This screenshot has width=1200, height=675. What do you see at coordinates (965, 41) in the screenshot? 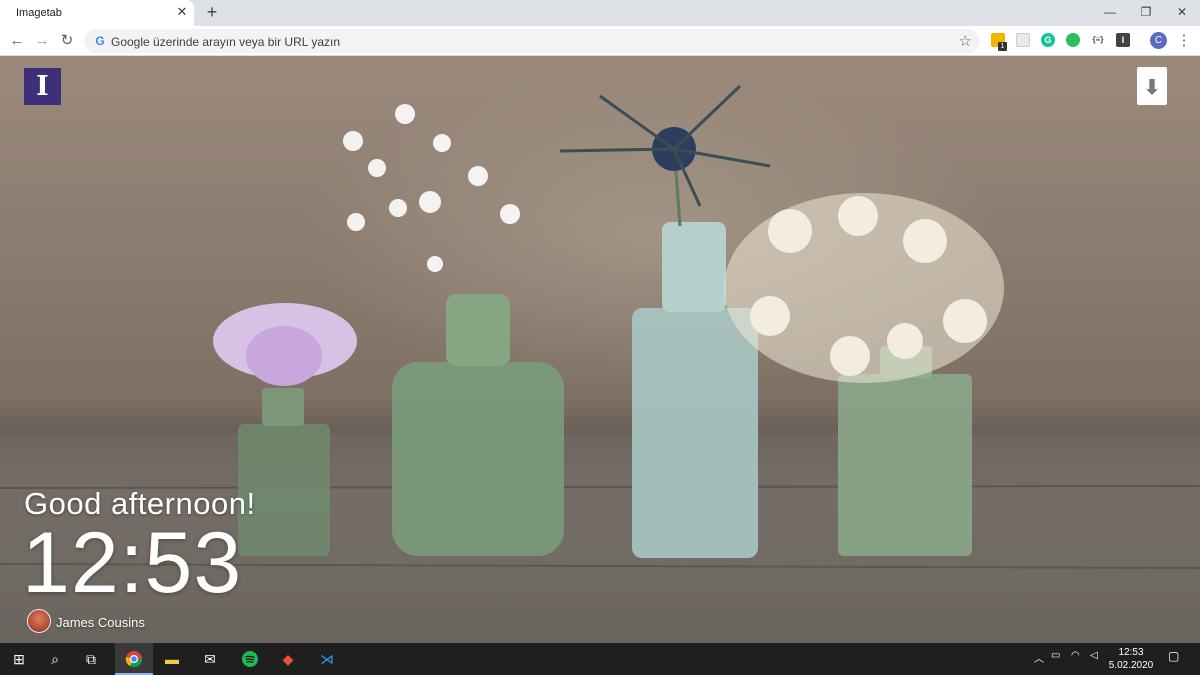
I see `bookmark-star-icon: ☆` at bounding box center [965, 41].